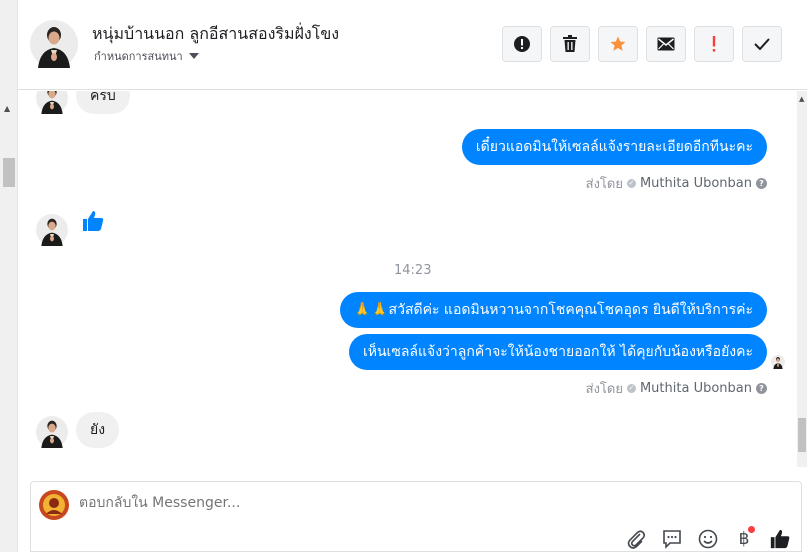 The image size is (807, 552). I want to click on exclamation-circle-icon, so click(522, 44).